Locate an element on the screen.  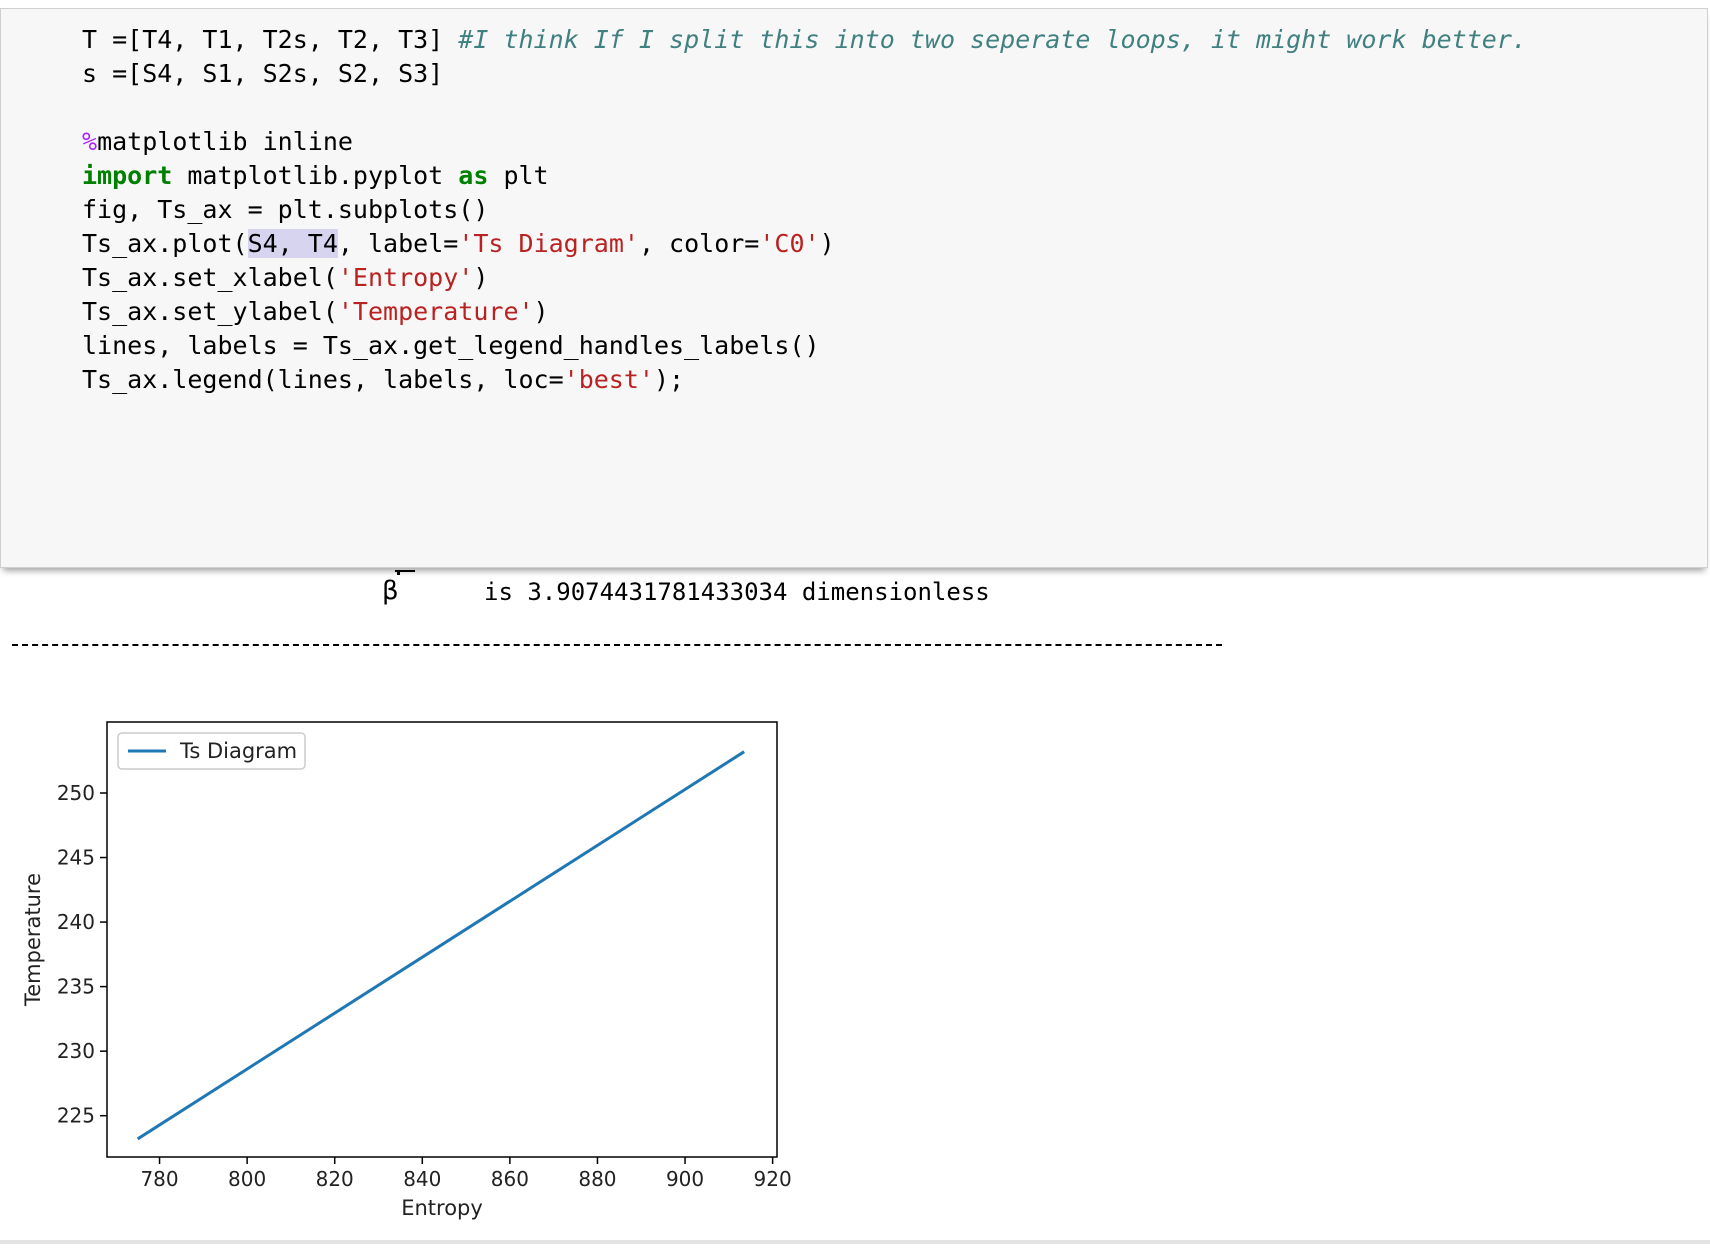
x-tick-label: 820 is located at coordinates (335, 1179).